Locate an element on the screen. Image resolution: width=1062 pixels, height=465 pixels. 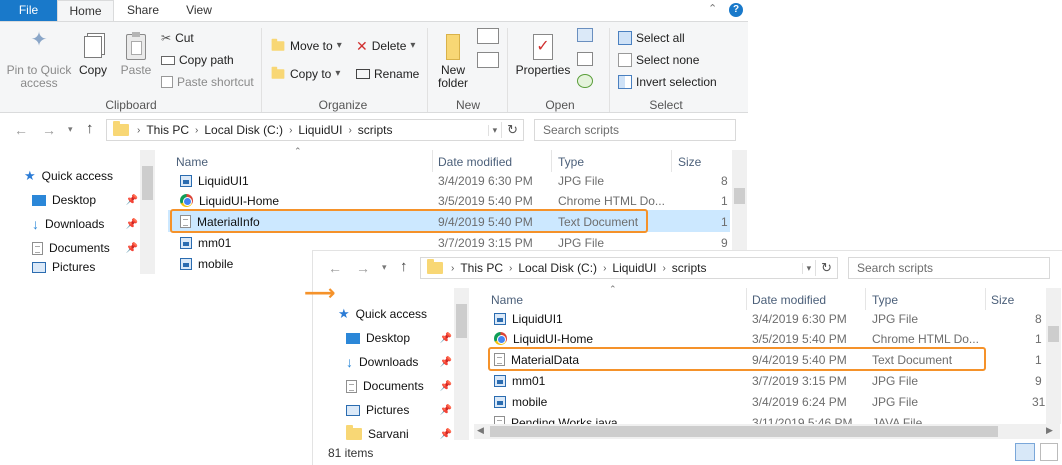
details-view-icon is located at coordinates (1025, 452).